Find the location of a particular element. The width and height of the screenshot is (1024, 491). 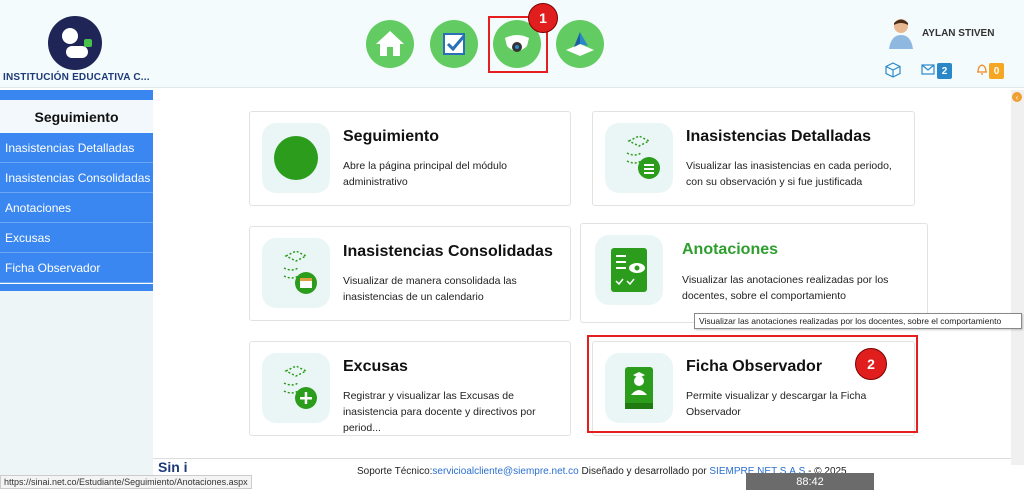

mail-icon is located at coordinates (928, 71).